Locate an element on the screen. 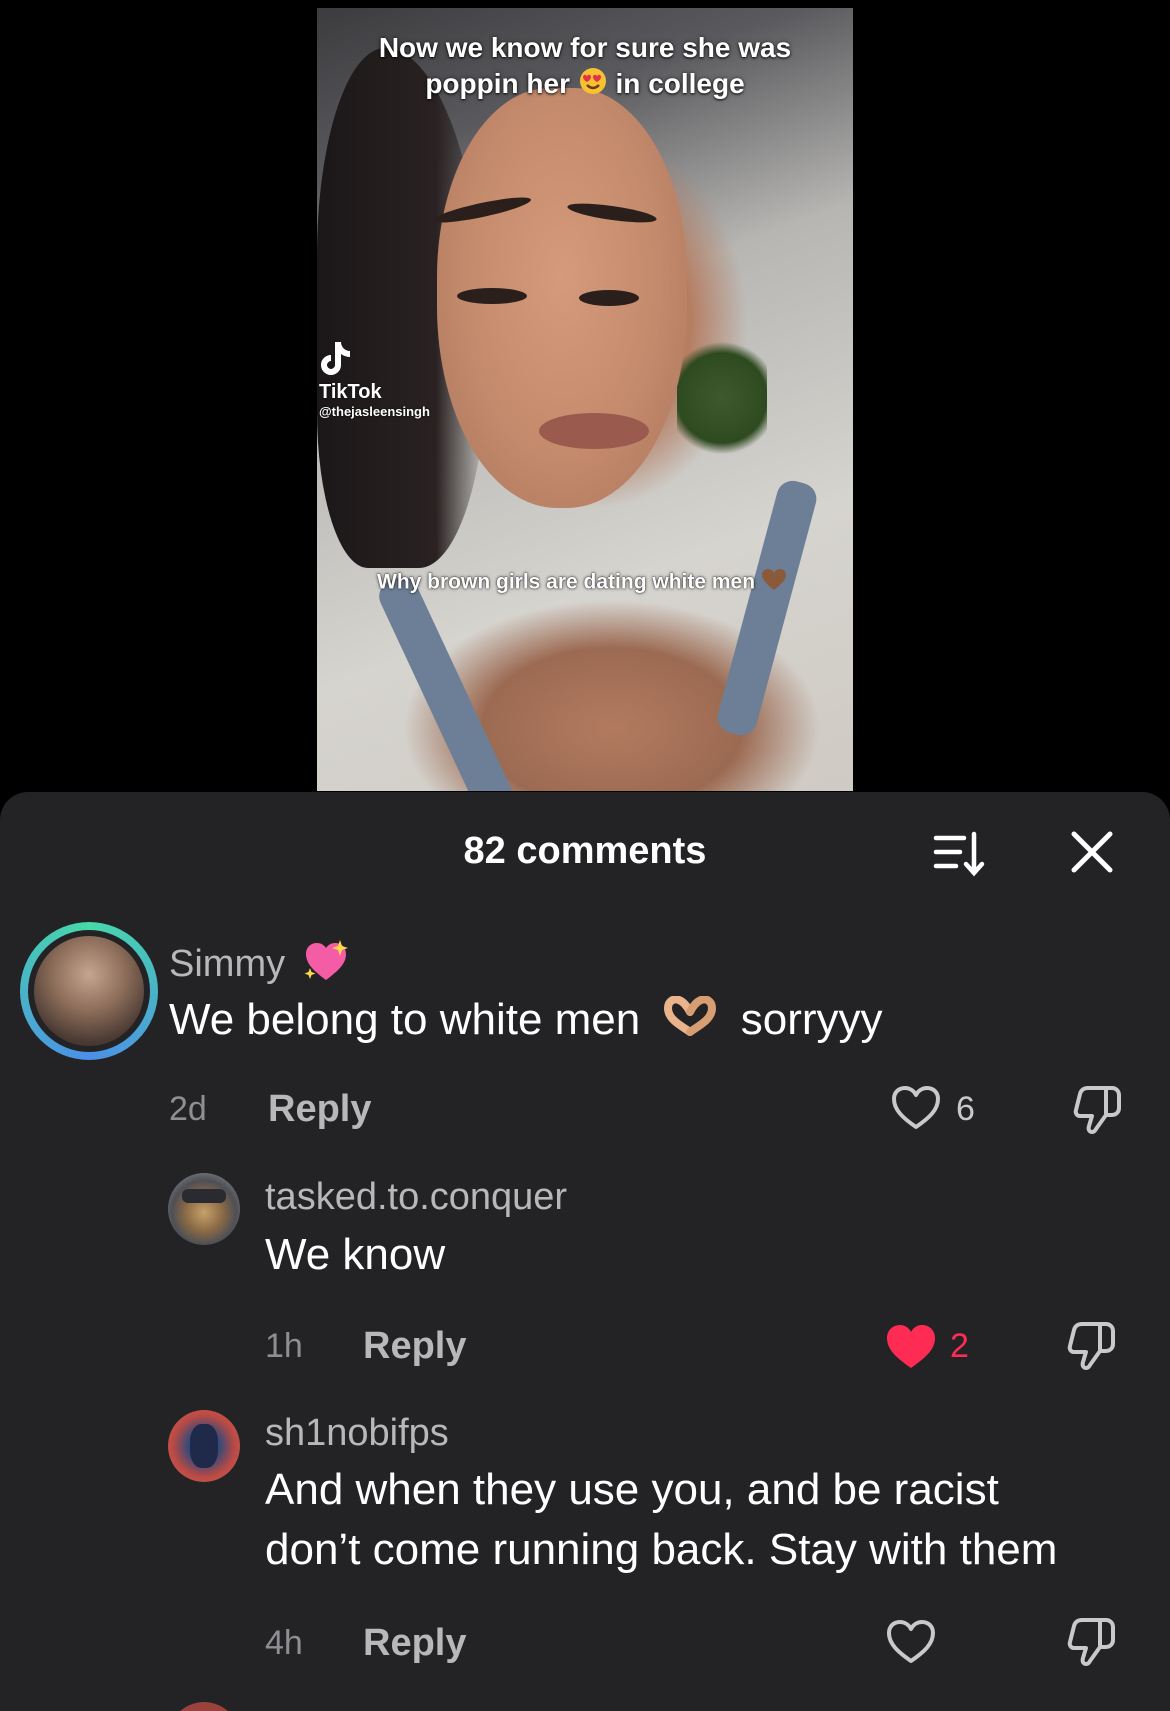 This screenshot has width=1170, height=1711. tiktok-note-icon is located at coordinates (374, 359).